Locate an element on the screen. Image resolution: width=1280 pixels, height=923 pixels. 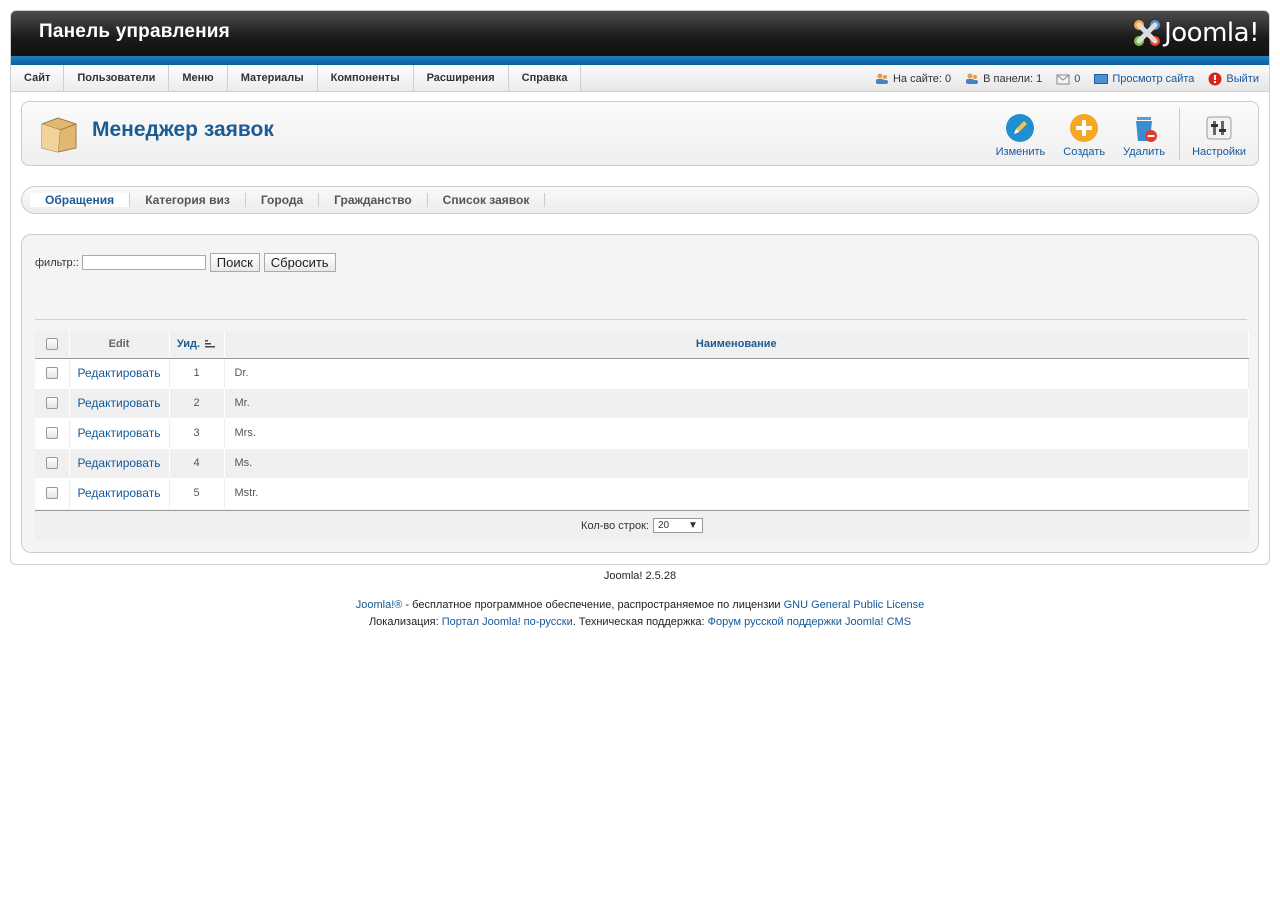
filter-label: фильтр:: is located at coordinates (57, 262).